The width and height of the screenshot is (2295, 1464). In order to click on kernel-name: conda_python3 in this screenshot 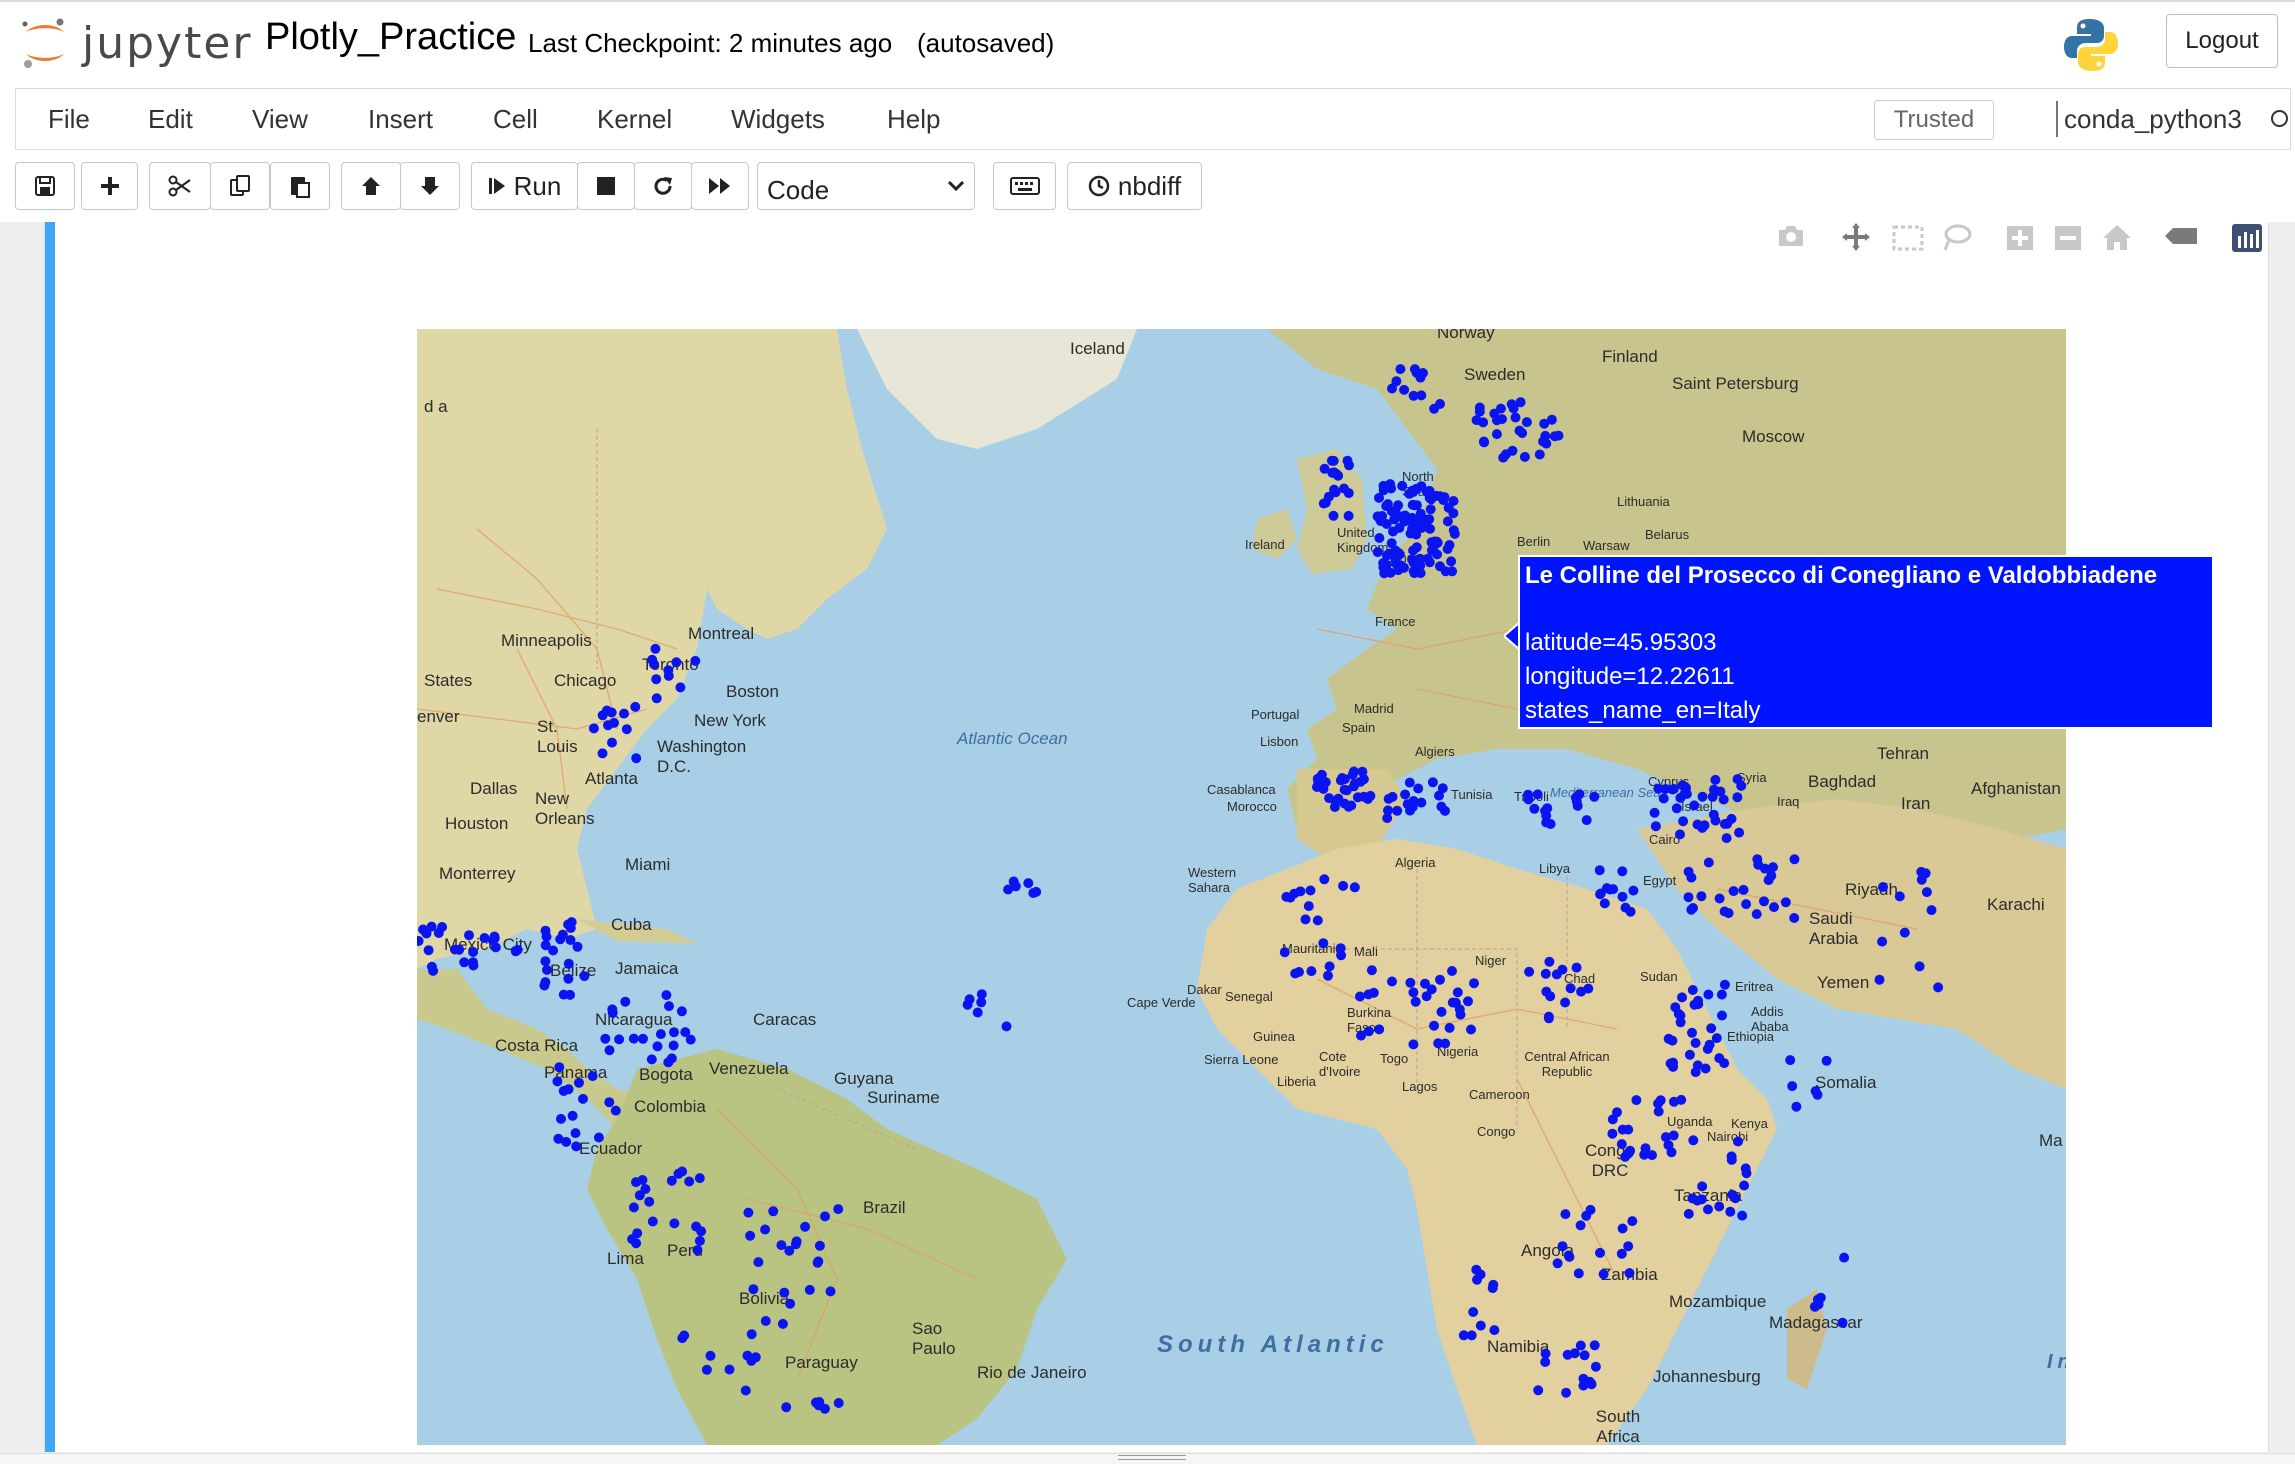, I will do `click(2153, 119)`.